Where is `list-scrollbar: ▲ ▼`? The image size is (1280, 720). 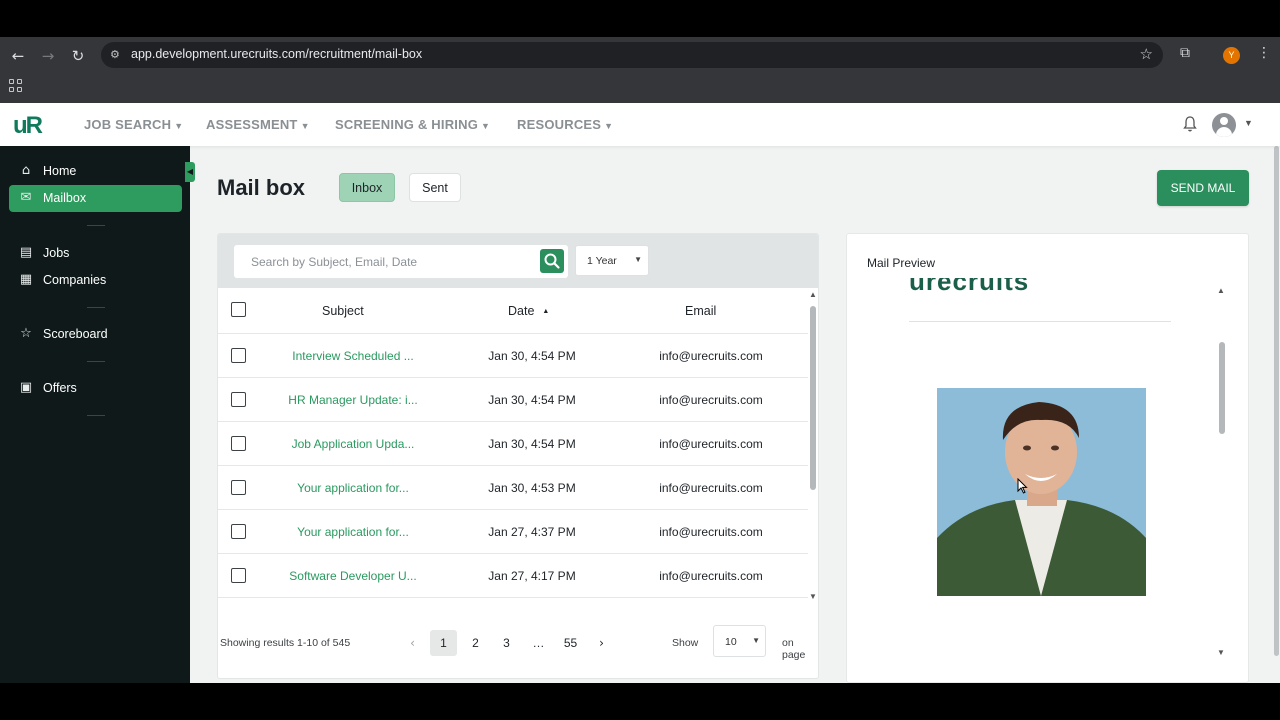
list-scrollbar: ▲ ▼ is located at coordinates (813, 446).